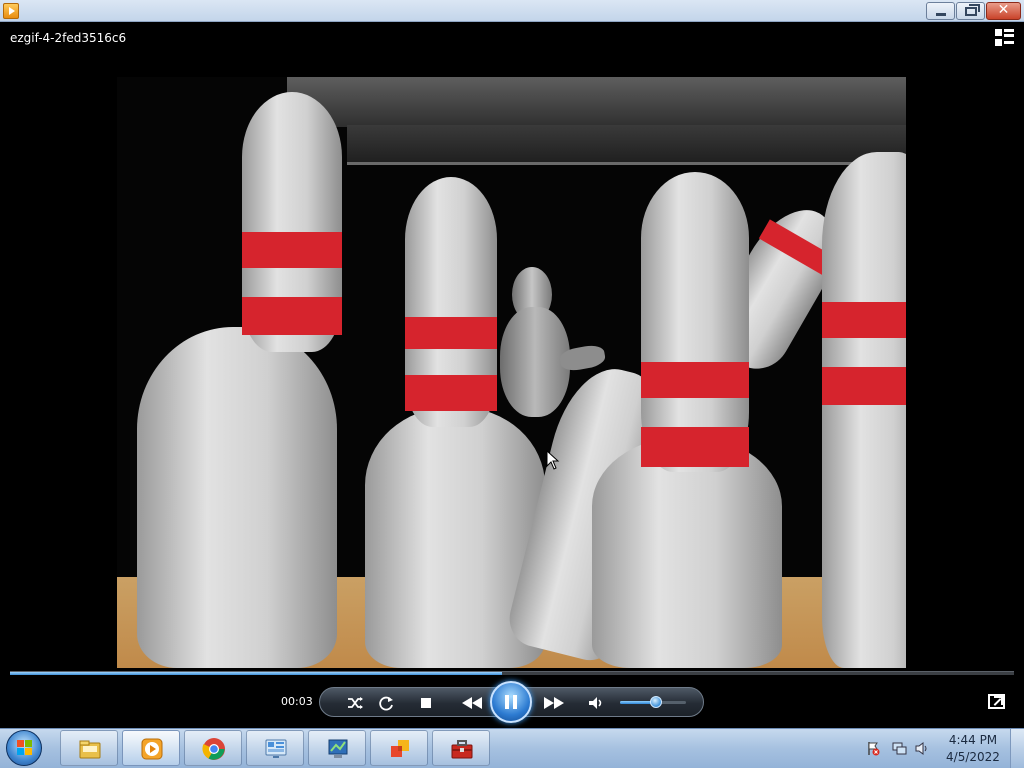 Image resolution: width=1024 pixels, height=768 pixels. Describe the element at coordinates (873, 748) in the screenshot. I see `action-center-alert-icon` at that location.